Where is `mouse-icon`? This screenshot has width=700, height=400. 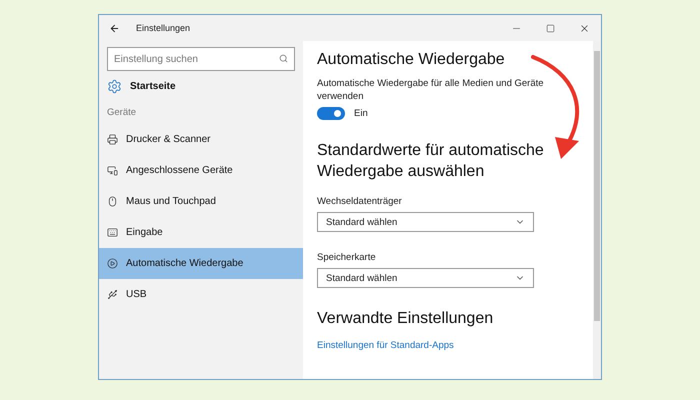
mouse-icon is located at coordinates (112, 201).